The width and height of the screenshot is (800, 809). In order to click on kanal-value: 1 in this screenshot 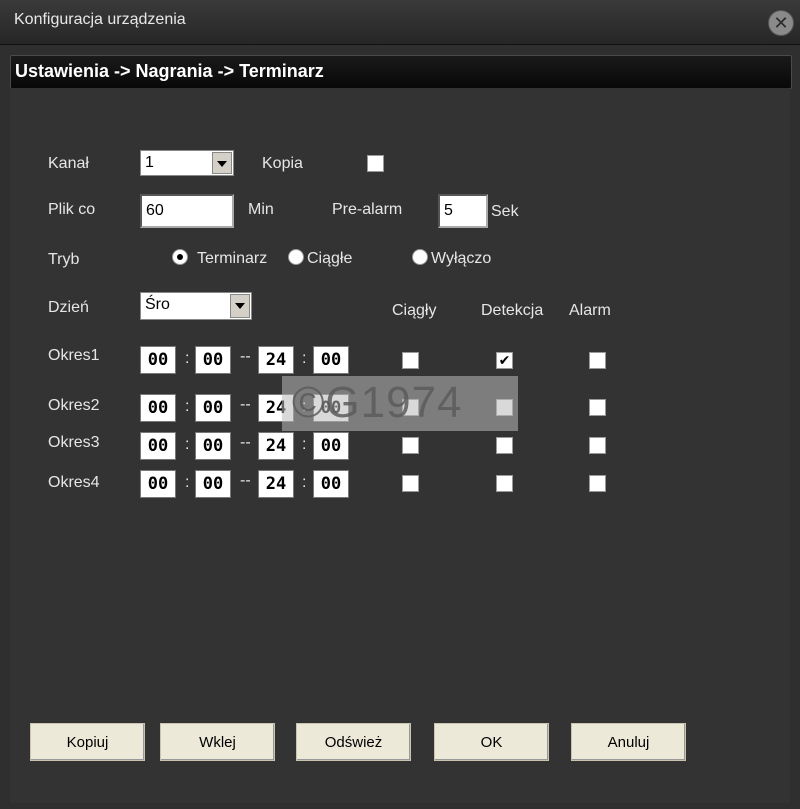, I will do `click(149, 162)`.